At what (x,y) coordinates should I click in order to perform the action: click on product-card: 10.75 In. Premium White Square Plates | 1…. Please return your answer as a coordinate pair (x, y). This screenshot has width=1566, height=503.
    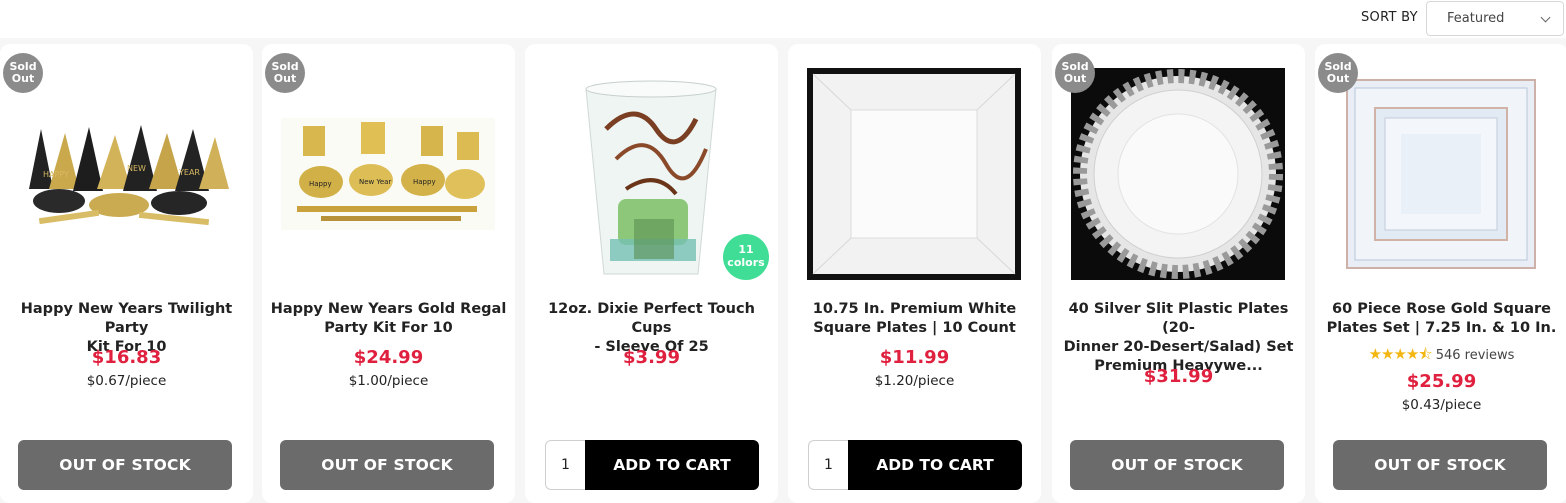
    Looking at the image, I should click on (914, 273).